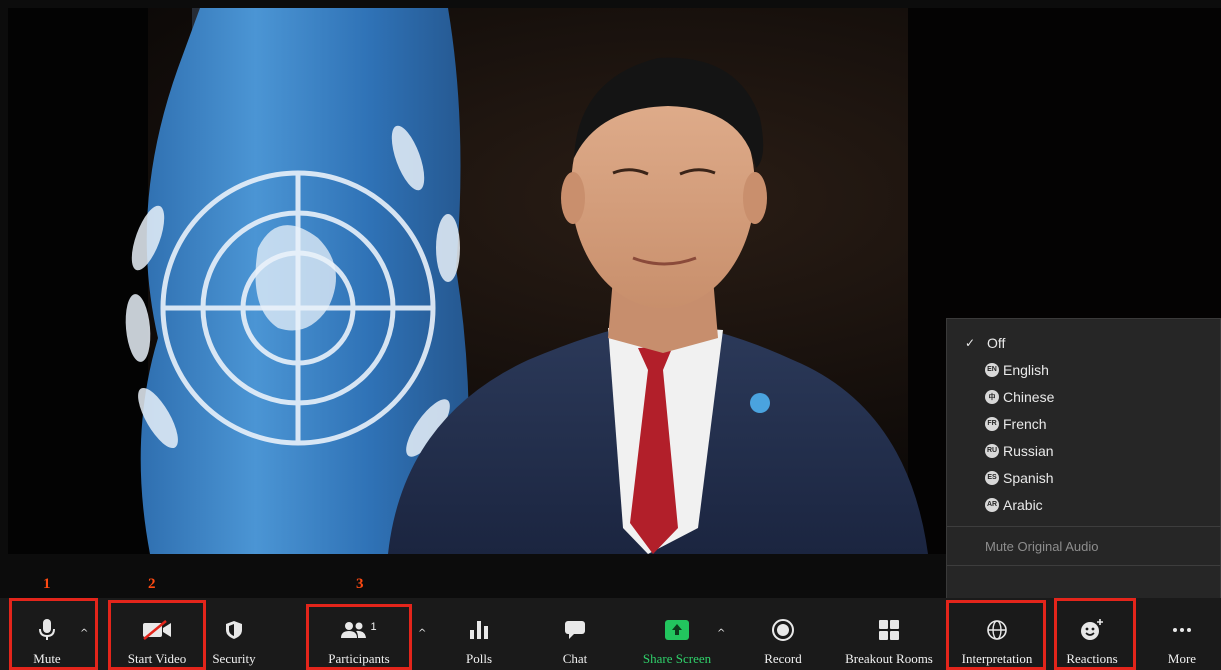  I want to click on language-label: English, so click(1026, 369).